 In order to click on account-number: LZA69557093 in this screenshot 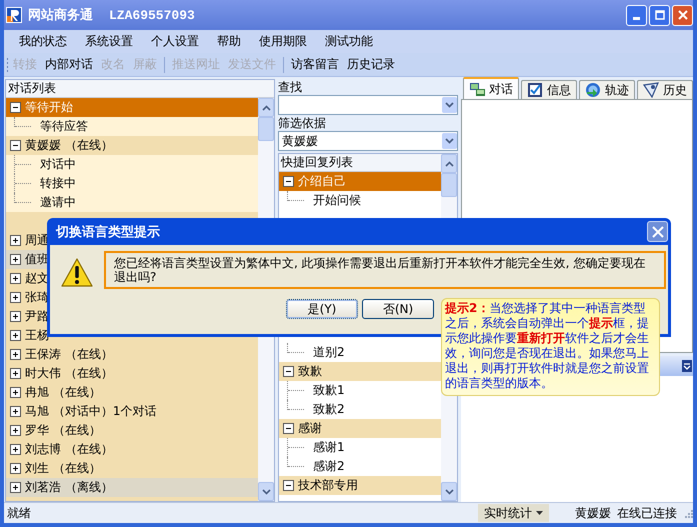, I will do `click(152, 15)`.